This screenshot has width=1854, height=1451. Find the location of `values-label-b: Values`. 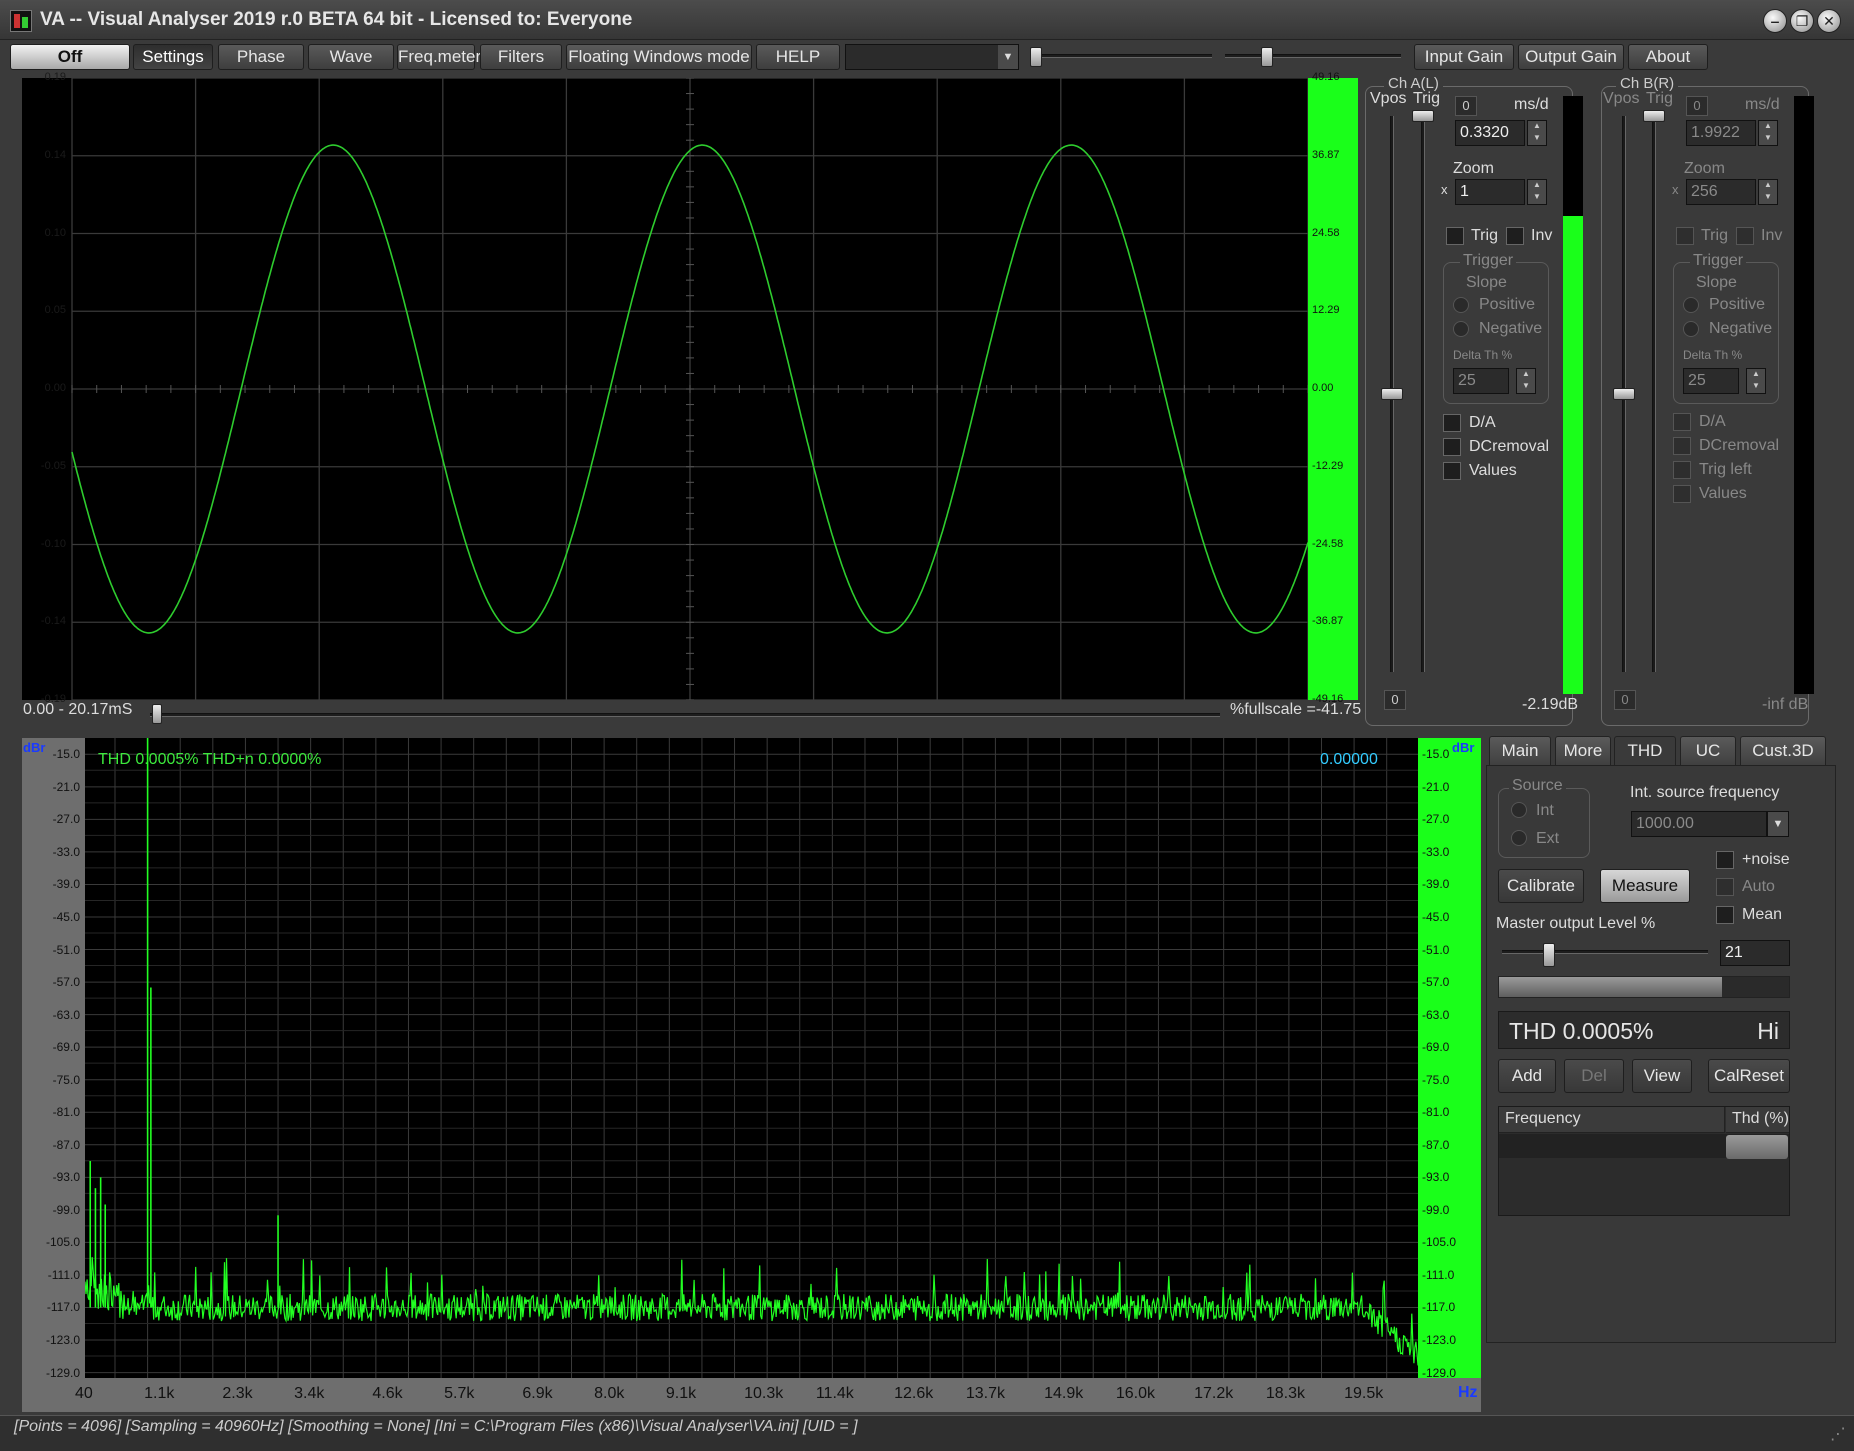

values-label-b: Values is located at coordinates (1723, 493).